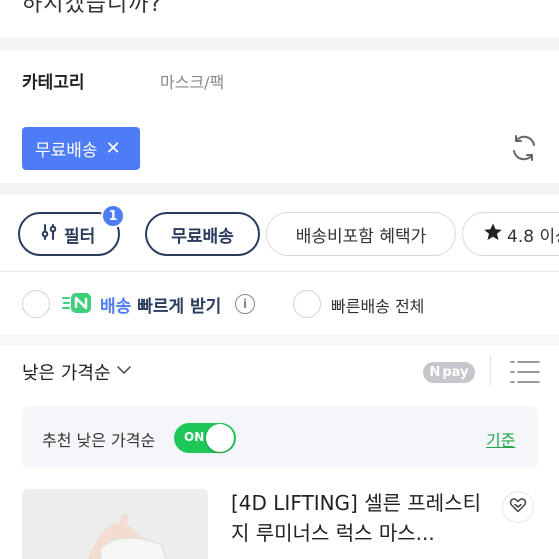 Image resolution: width=559 pixels, height=559 pixels. Describe the element at coordinates (279, 303) in the screenshot. I see `delivery-options-row: 배송 빠르게 받기 i 빠른배송 전체` at that location.